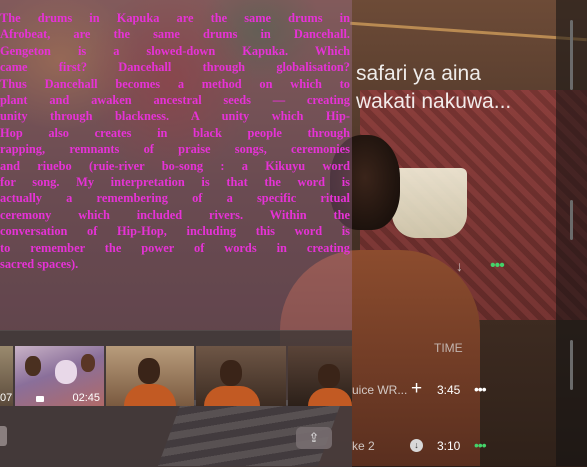  I want to click on video-camera-icon, so click(40, 399).